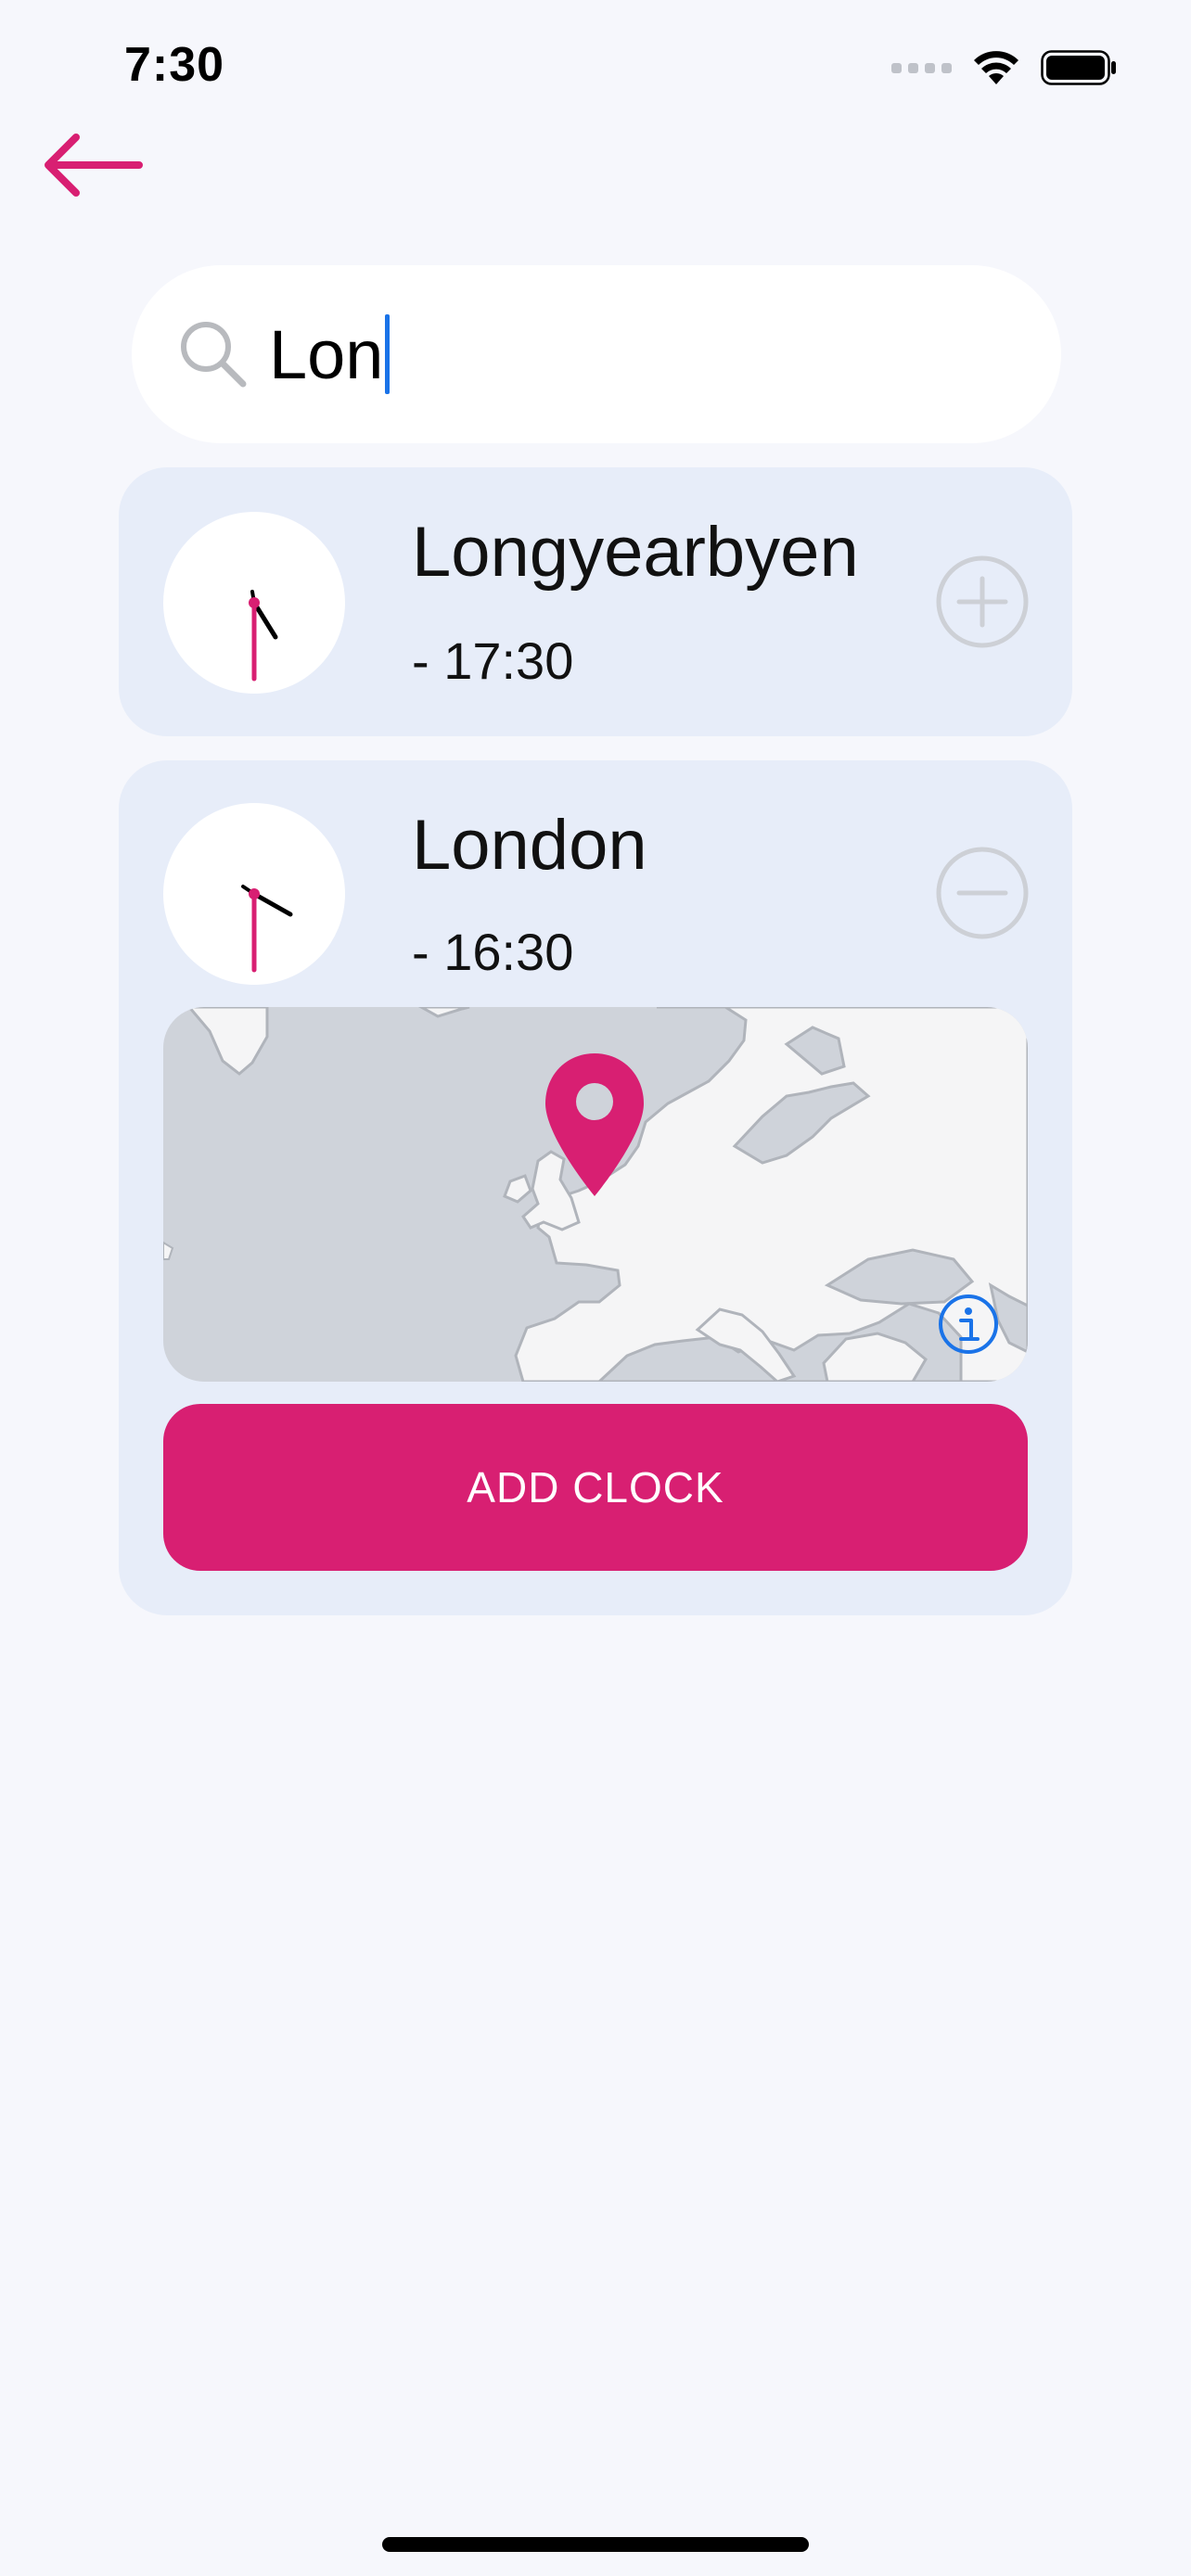  What do you see at coordinates (595, 2544) in the screenshot?
I see `home-indicator` at bounding box center [595, 2544].